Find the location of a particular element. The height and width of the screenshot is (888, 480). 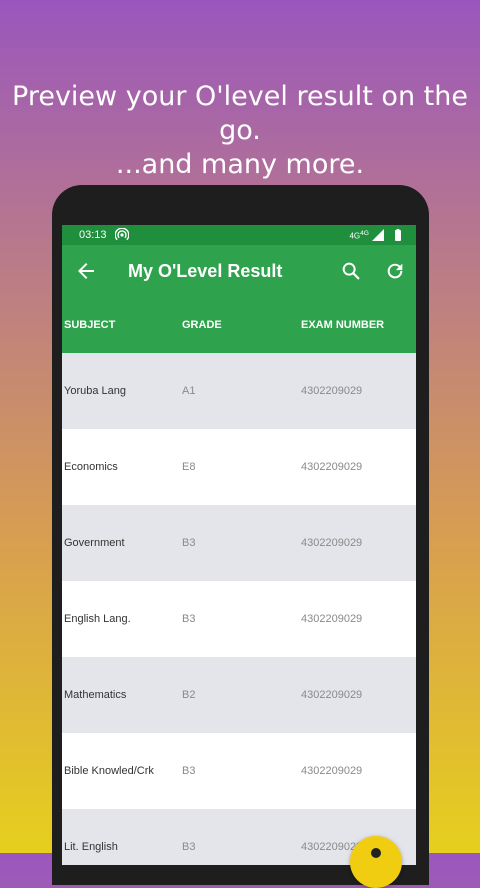

cell-subject: Yoruba Lang is located at coordinates (95, 391).